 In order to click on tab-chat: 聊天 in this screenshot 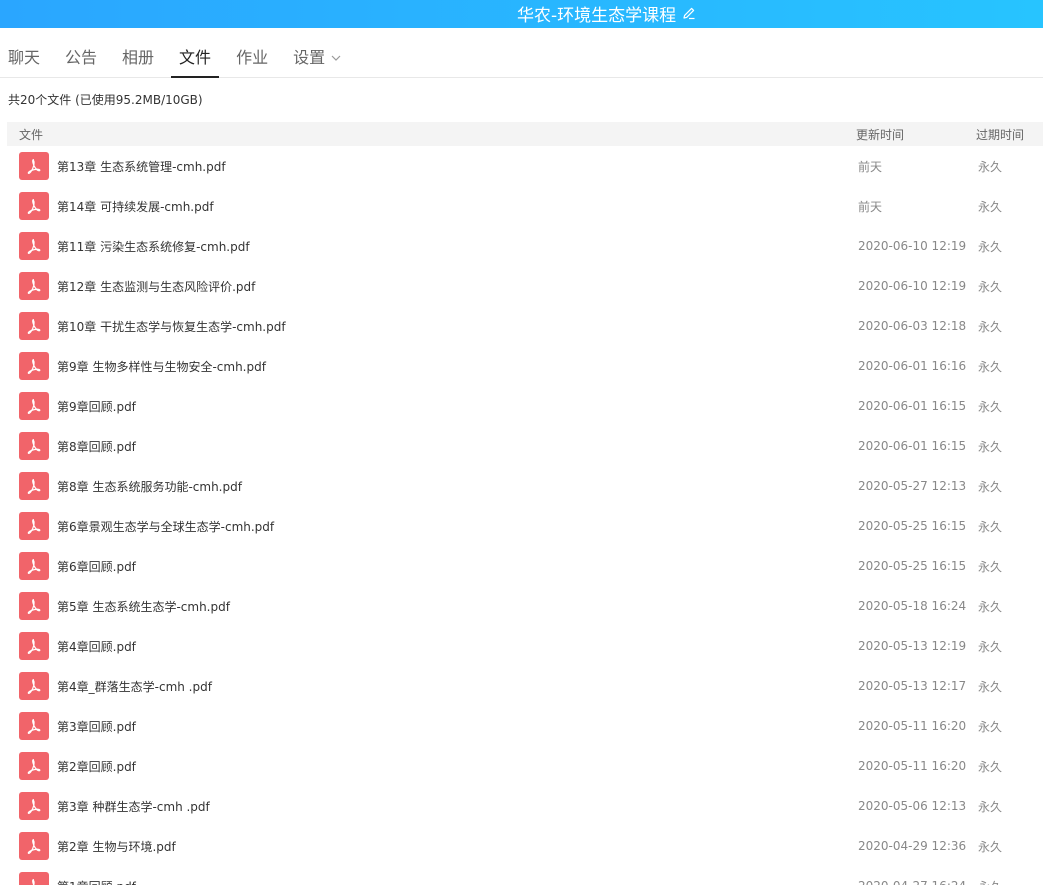, I will do `click(24, 62)`.